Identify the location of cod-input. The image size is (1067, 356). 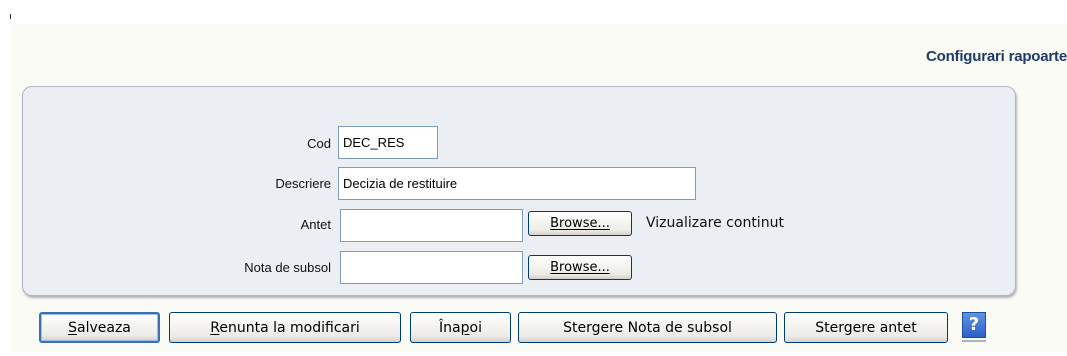
(388, 142).